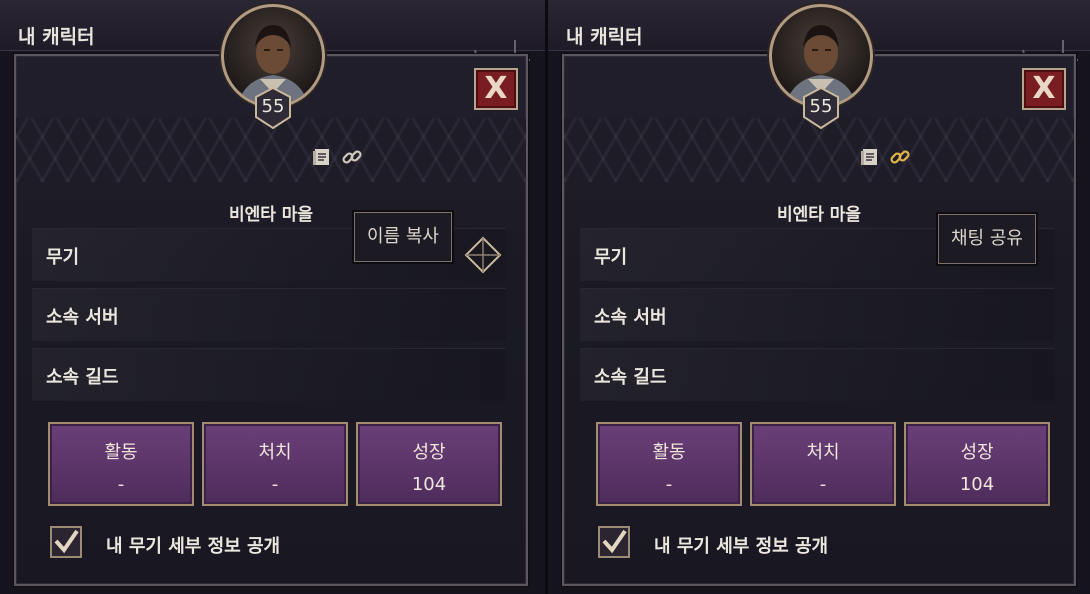  I want to click on tooltip-copy-name: 이름 복사, so click(403, 237).